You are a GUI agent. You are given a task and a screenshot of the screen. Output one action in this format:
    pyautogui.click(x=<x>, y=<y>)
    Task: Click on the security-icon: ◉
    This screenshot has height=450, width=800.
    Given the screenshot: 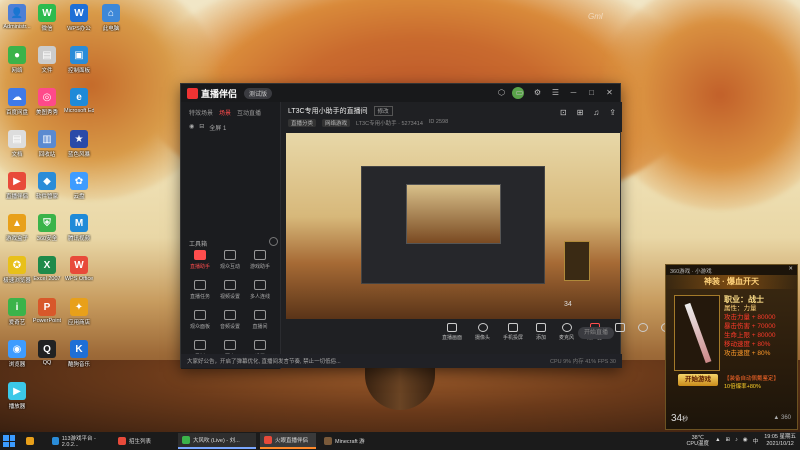 What is the action you would take?
    pyautogui.click(x=745, y=441)
    